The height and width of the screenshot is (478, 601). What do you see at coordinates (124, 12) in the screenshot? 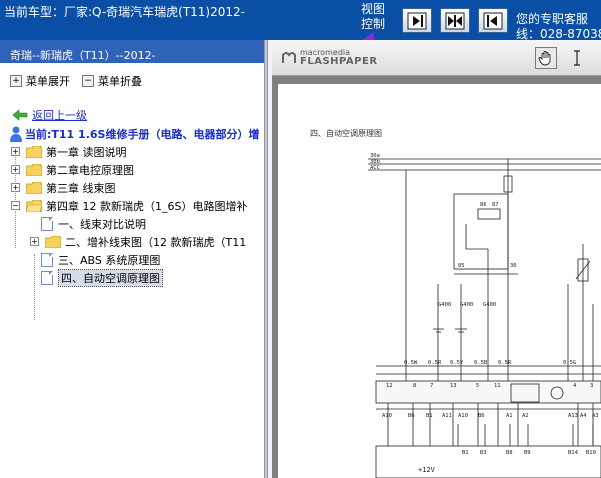
I see `current-car-model-label: 当前车型：厂家:Q-奇瑞汽车瑞虎(T11)2012-` at bounding box center [124, 12].